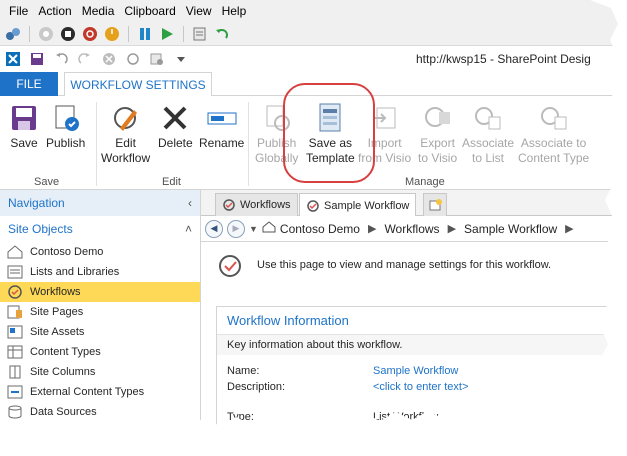 The image size is (627, 456). I want to click on redo-icon, so click(85, 59).